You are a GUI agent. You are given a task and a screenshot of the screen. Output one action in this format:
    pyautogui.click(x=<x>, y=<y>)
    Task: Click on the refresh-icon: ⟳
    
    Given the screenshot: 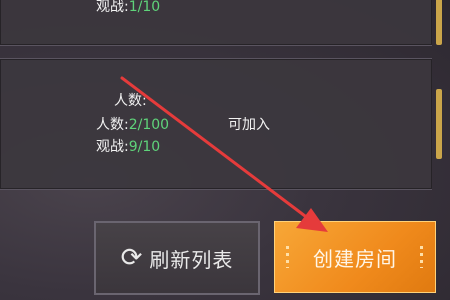 What is the action you would take?
    pyautogui.click(x=132, y=258)
    